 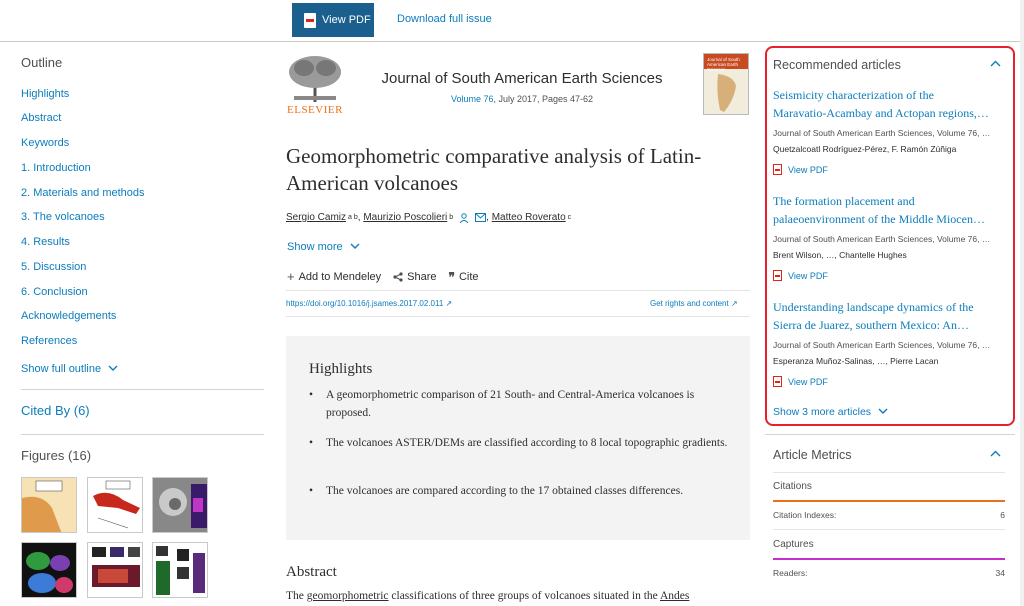 I want to click on show-full-outline-link: Show full outline, so click(x=69, y=369).